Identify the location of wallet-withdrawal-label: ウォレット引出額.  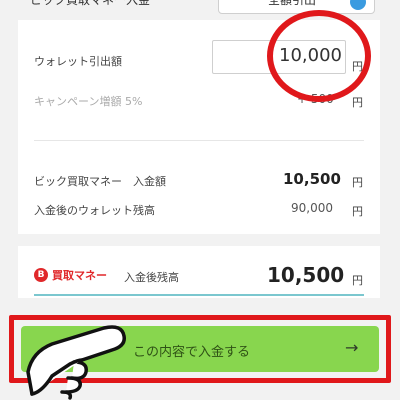
(78, 61).